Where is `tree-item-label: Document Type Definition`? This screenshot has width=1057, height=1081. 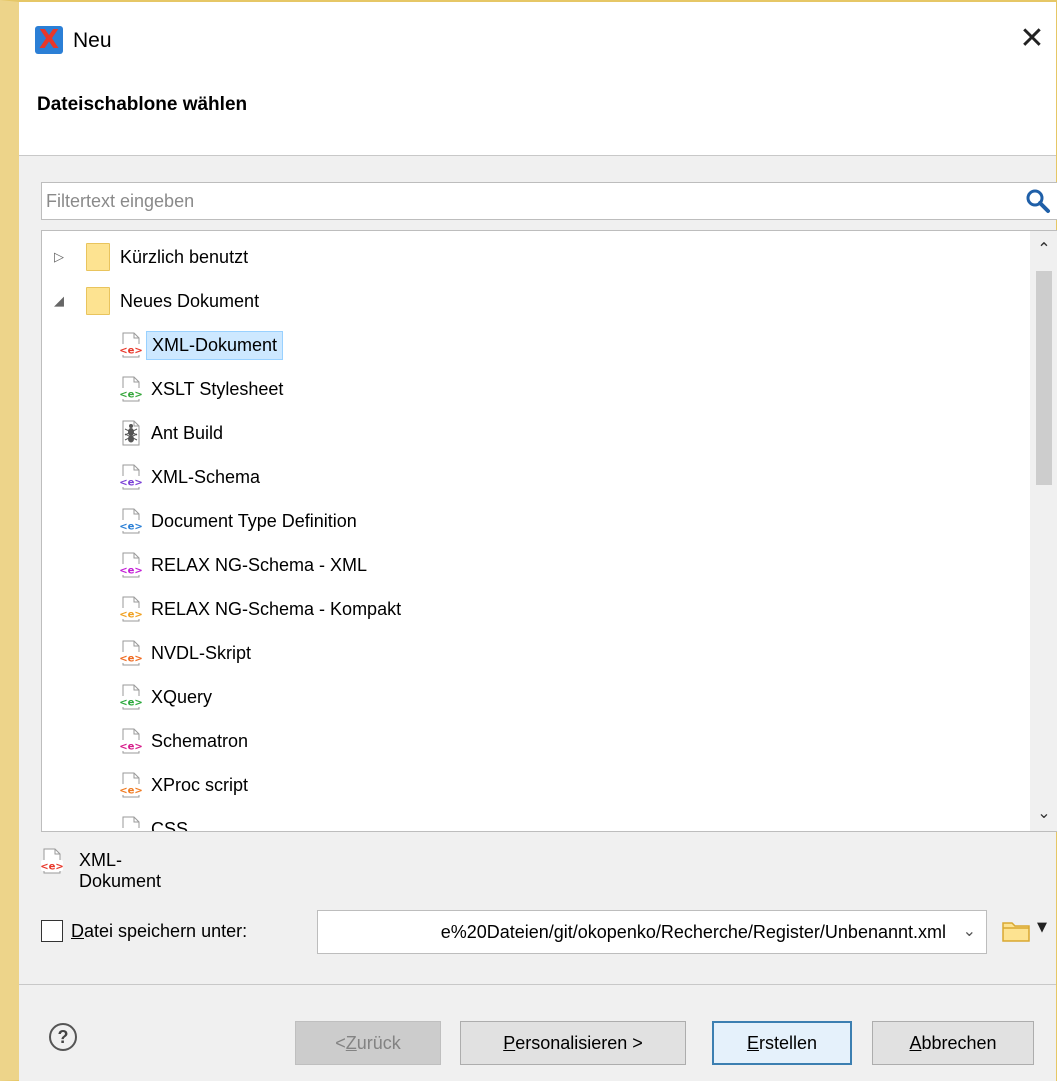 tree-item-label: Document Type Definition is located at coordinates (254, 520).